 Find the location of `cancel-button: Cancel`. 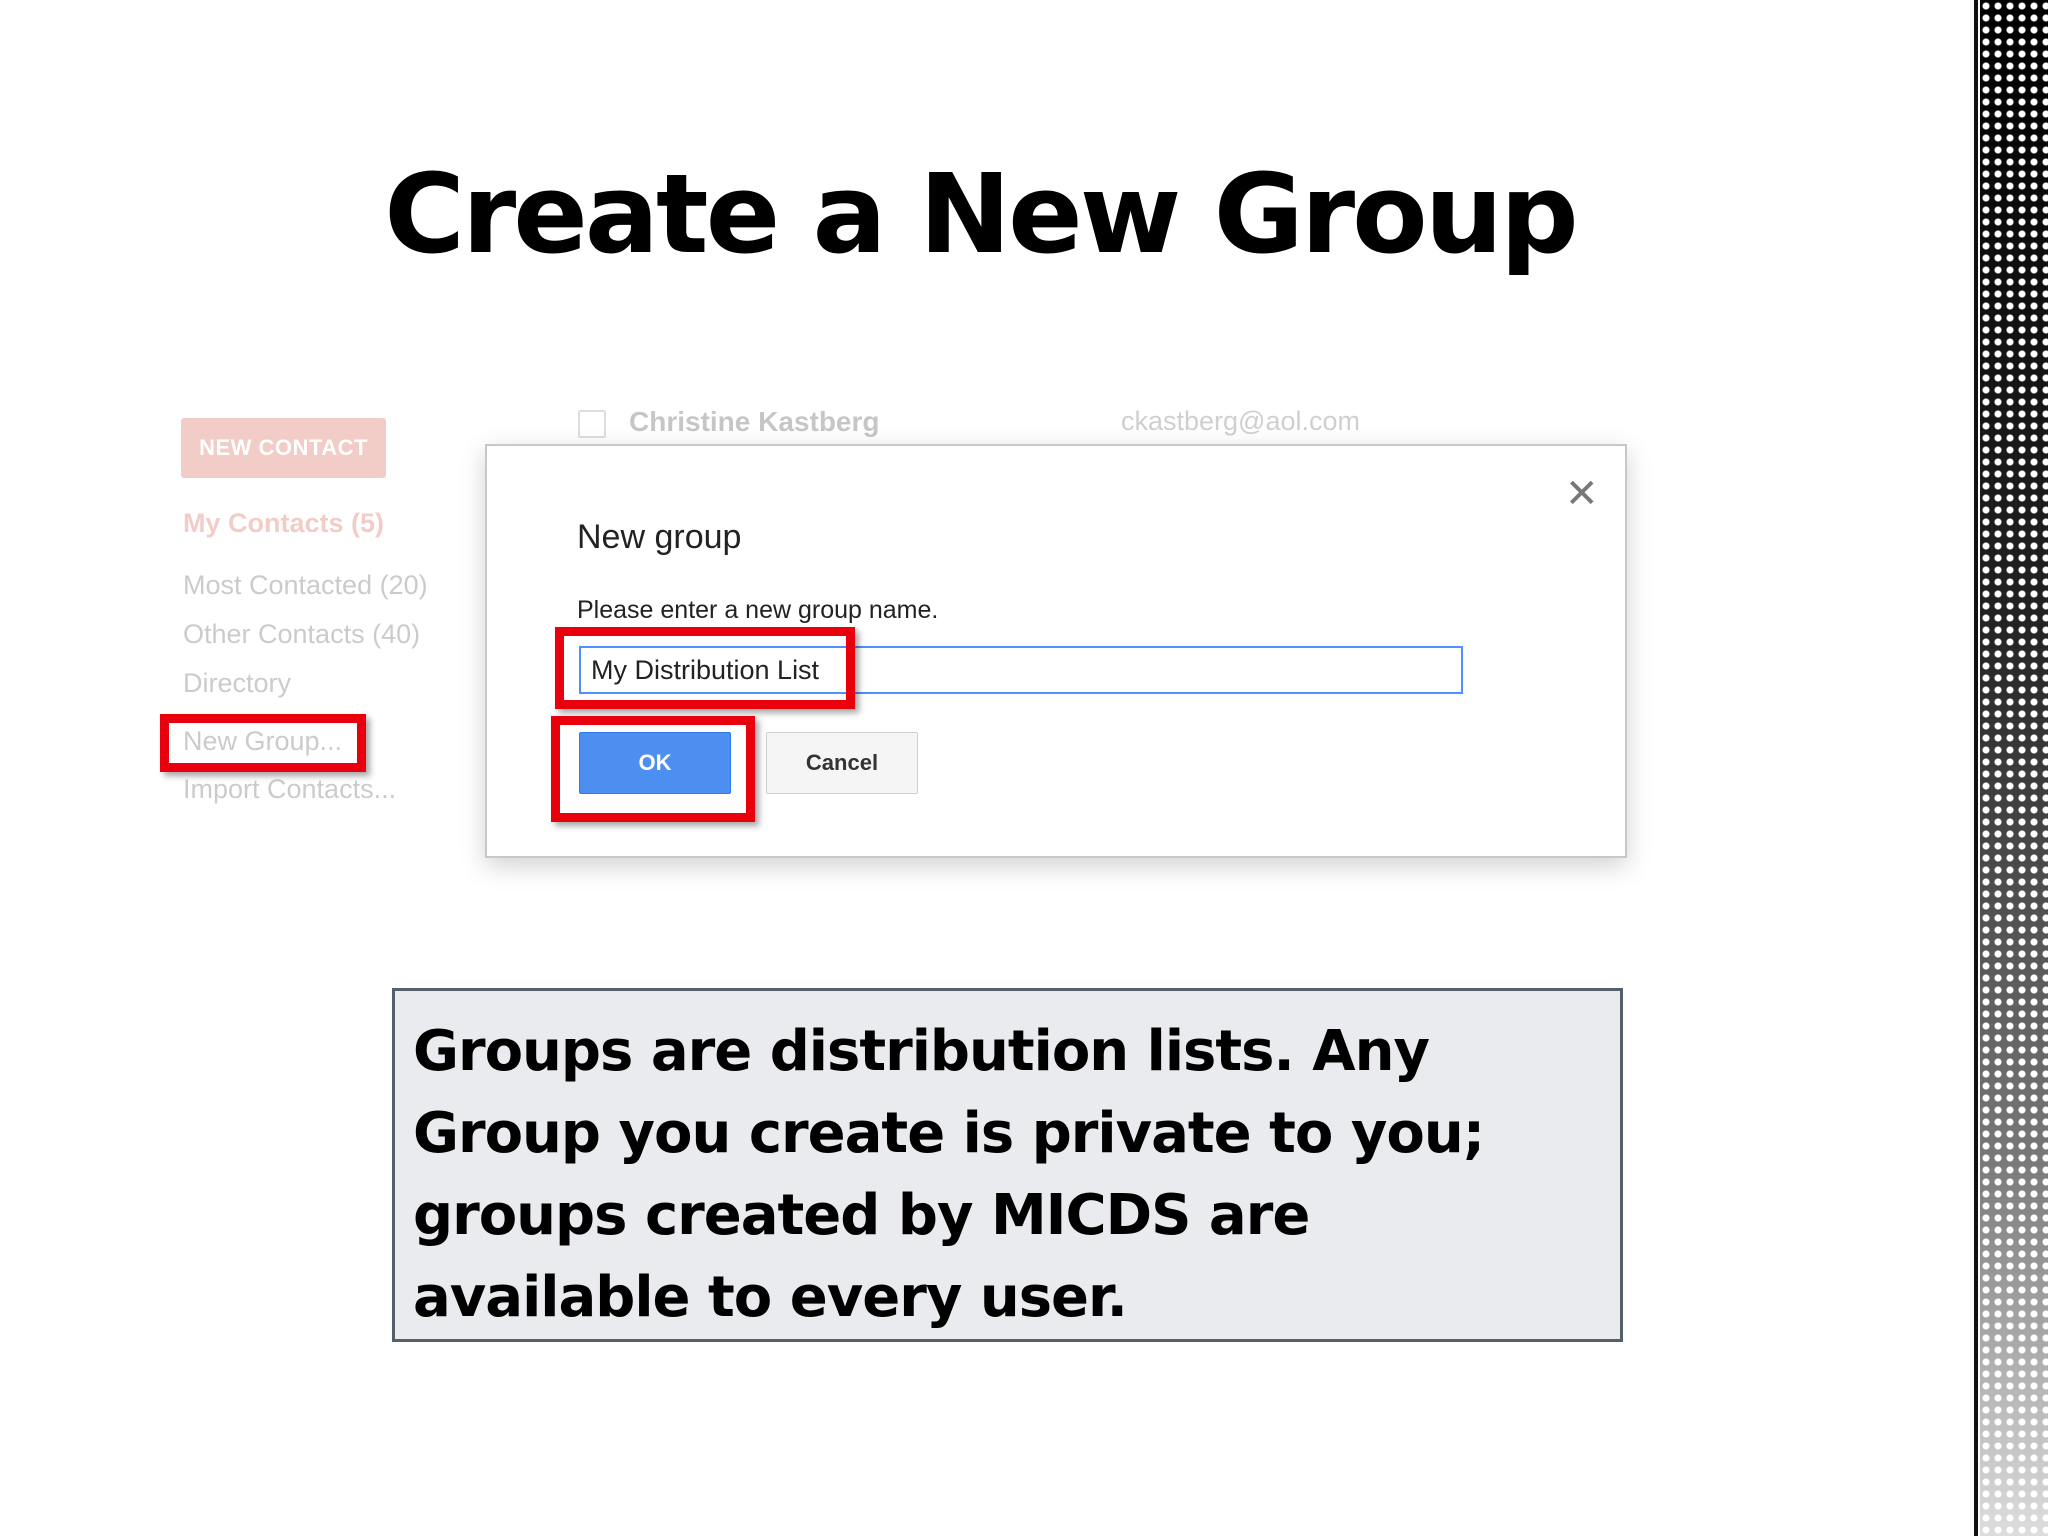

cancel-button: Cancel is located at coordinates (842, 763).